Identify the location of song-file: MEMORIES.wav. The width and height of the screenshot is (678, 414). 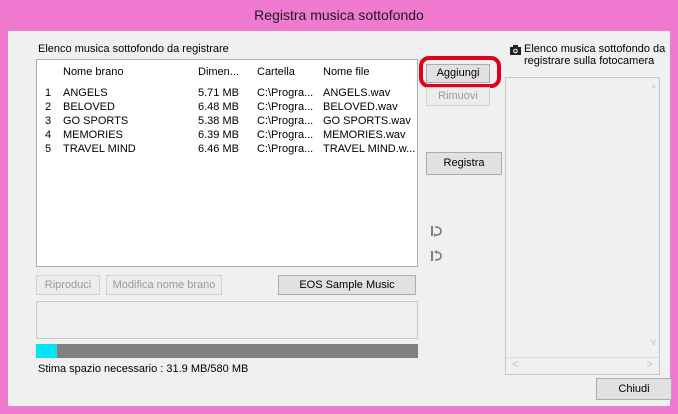
(364, 135).